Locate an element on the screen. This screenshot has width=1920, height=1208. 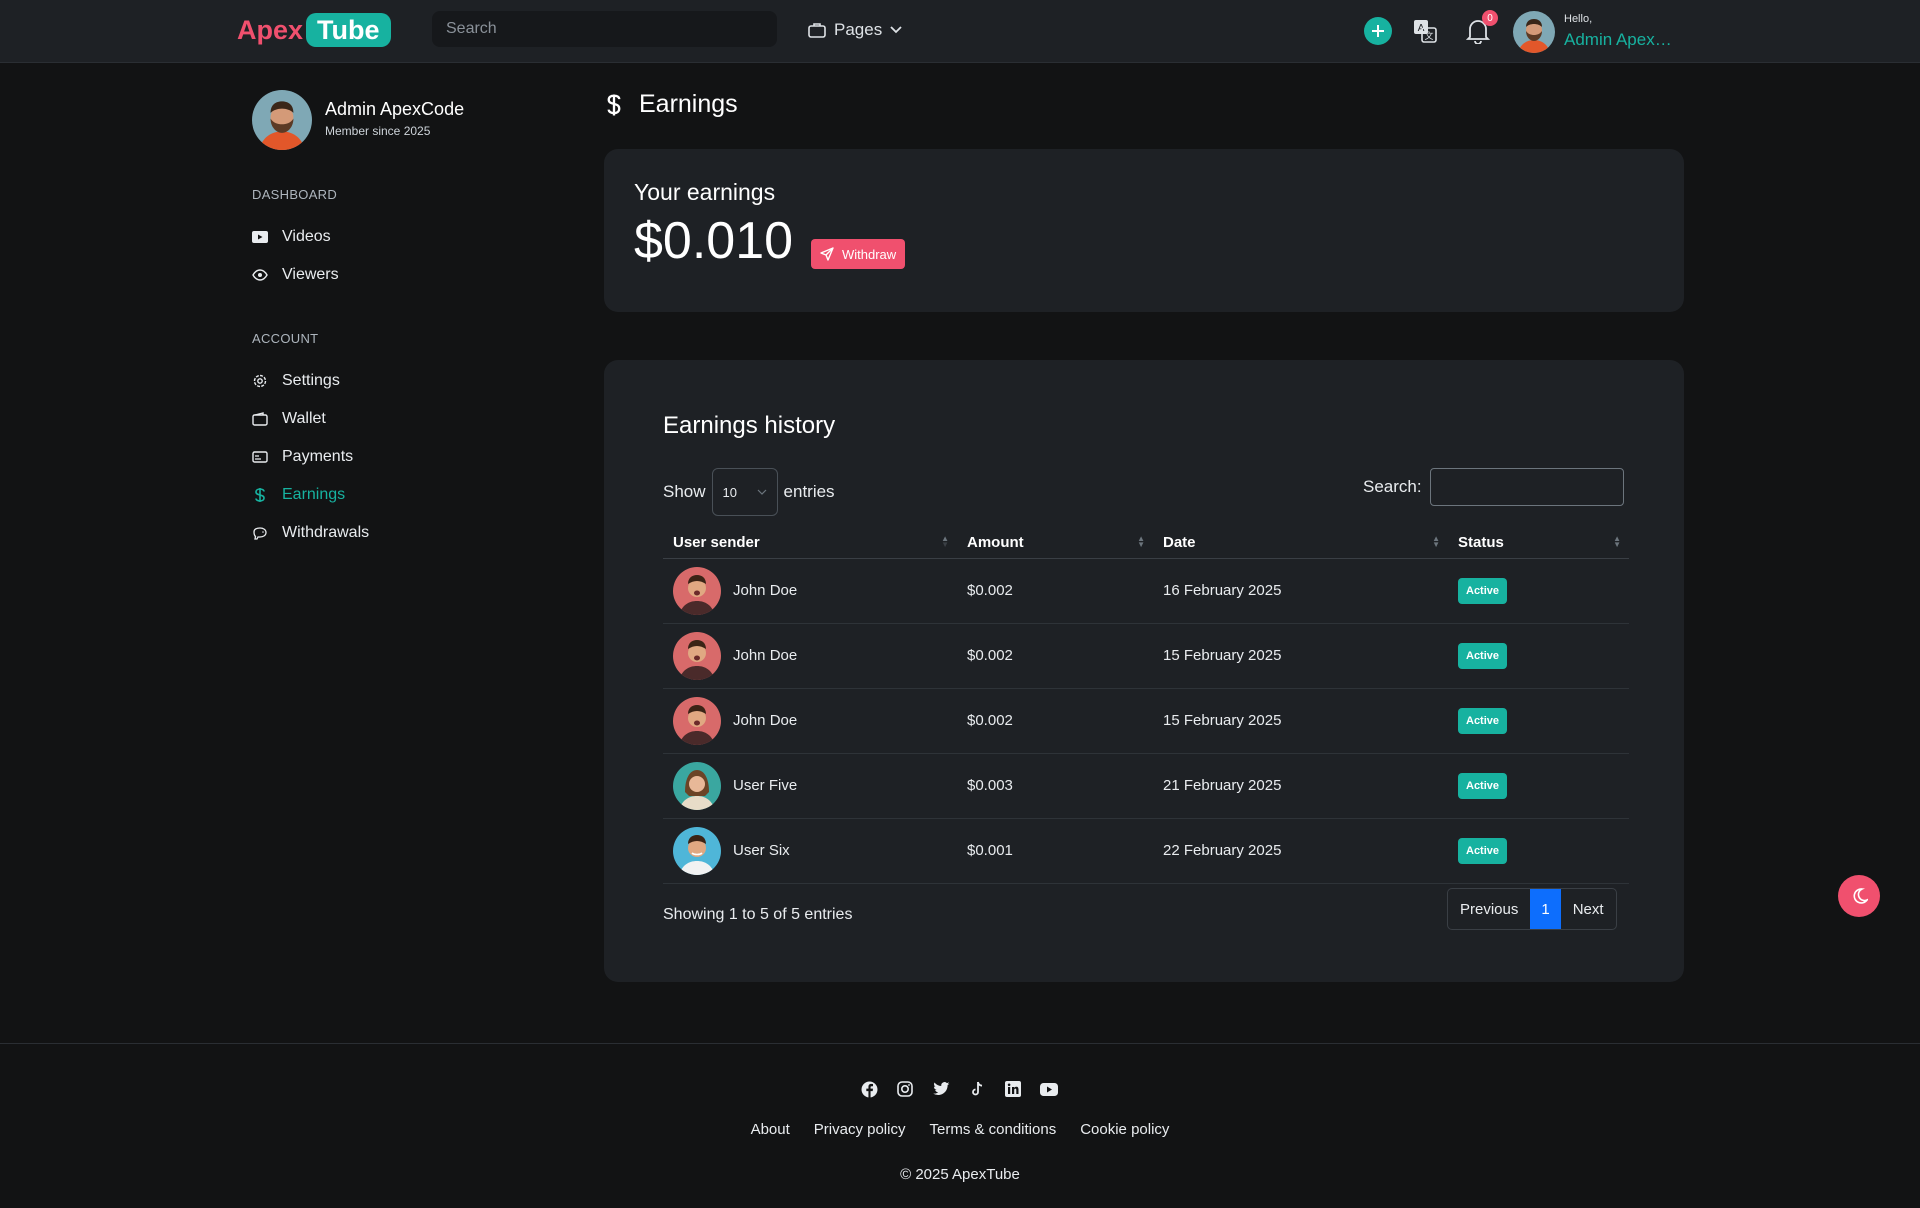
dark-mode-toggle is located at coordinates (1859, 896).